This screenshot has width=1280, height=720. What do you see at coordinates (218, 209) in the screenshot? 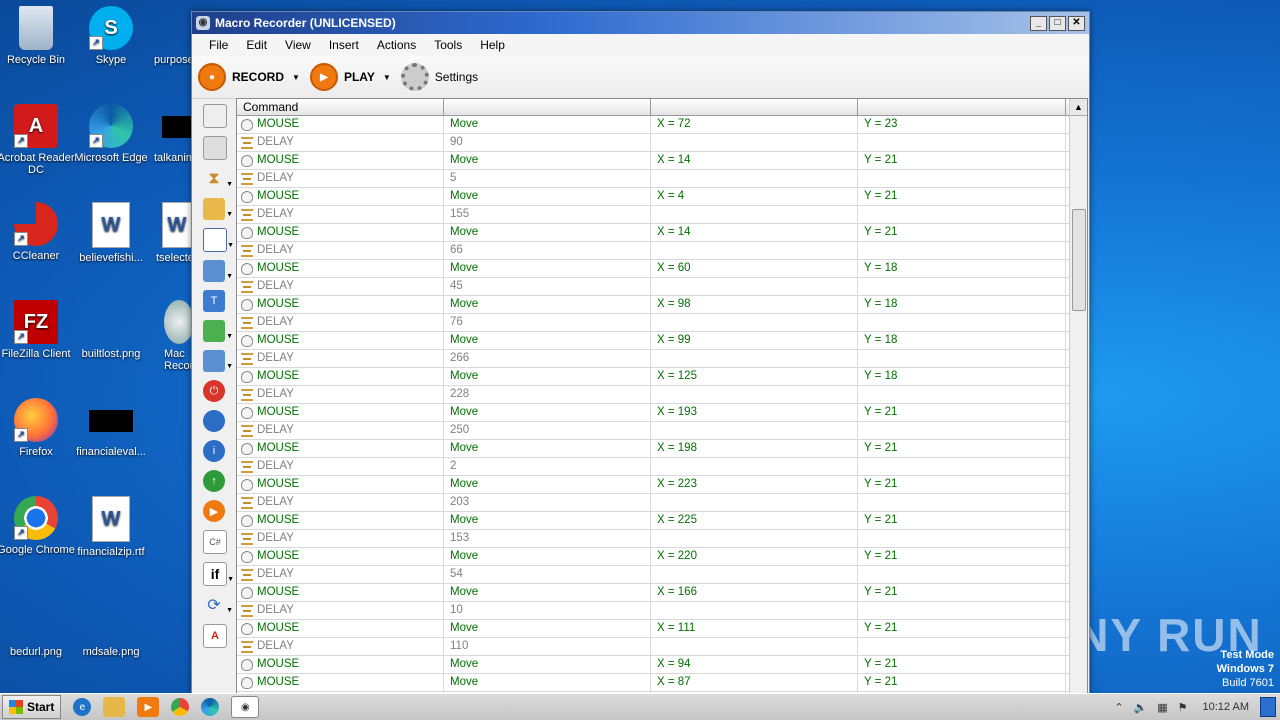
I see `clipboard-command-icon: ▼` at bounding box center [218, 209].